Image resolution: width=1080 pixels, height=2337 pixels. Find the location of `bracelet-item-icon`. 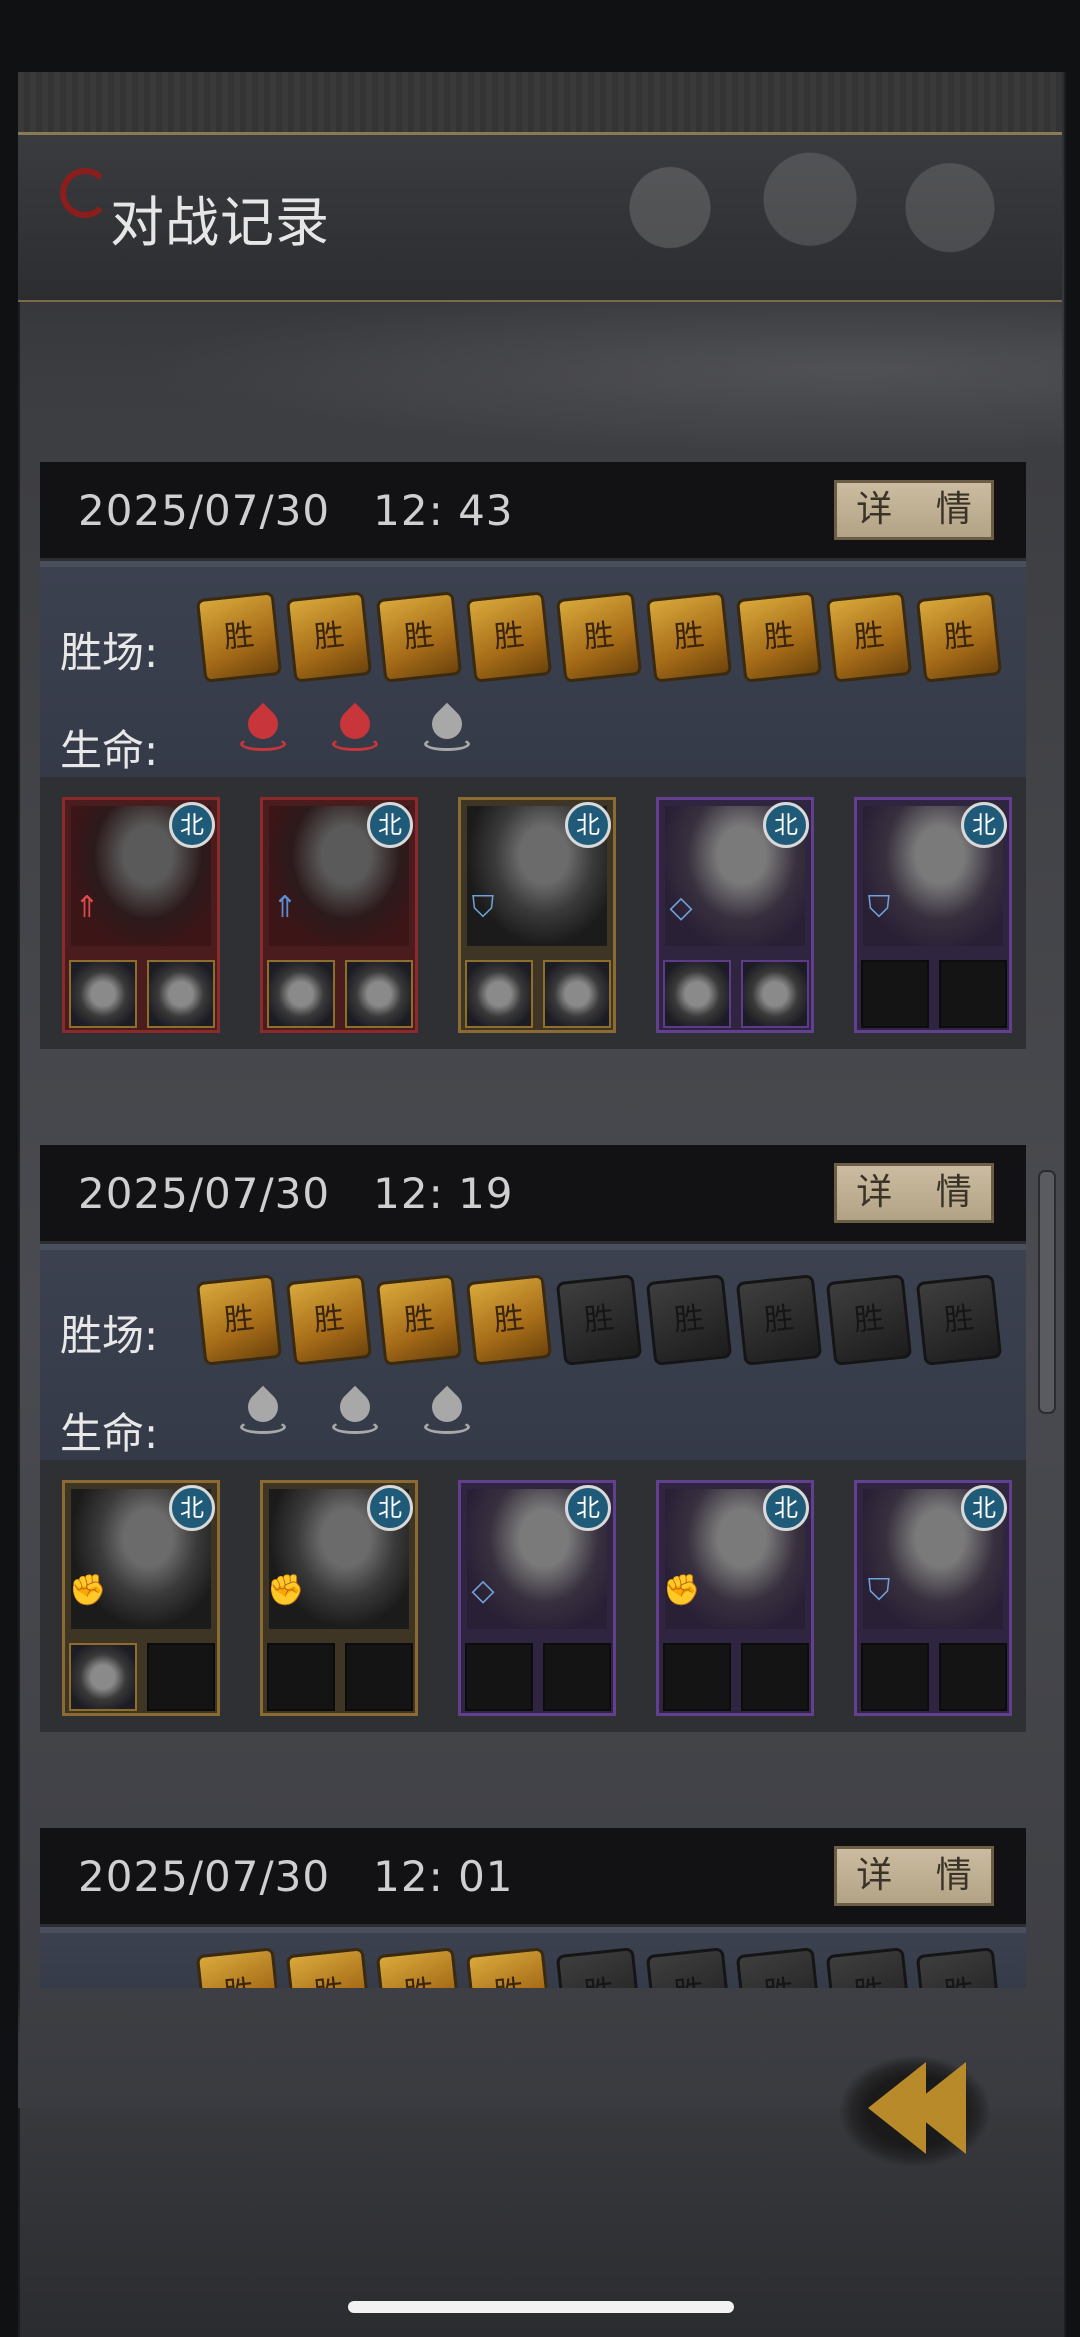

bracelet-item-icon is located at coordinates (103, 994).